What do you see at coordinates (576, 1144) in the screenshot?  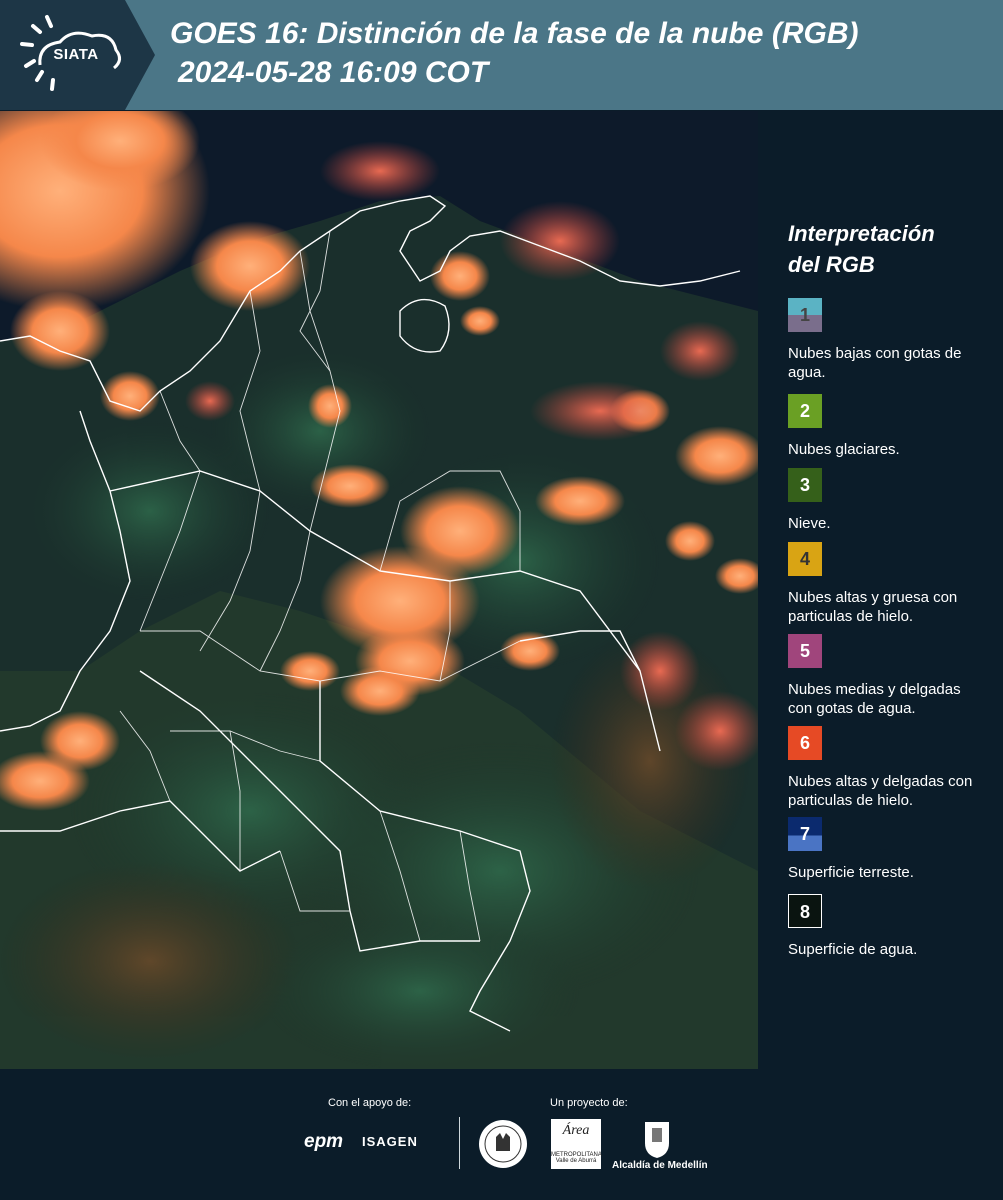 I see `area-metropolitana-logo: Área METROPOLITANA Valle de Aburrá` at bounding box center [576, 1144].